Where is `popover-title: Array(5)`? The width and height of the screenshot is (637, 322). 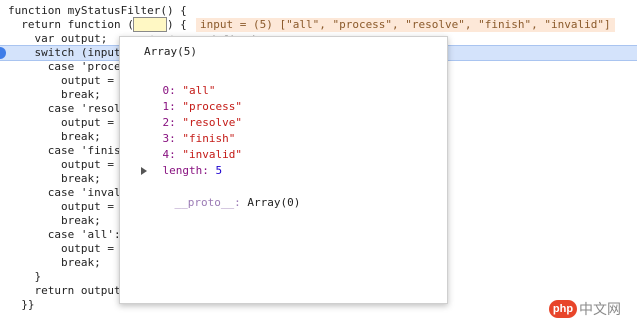
popover-title: Array(5) is located at coordinates (170, 51).